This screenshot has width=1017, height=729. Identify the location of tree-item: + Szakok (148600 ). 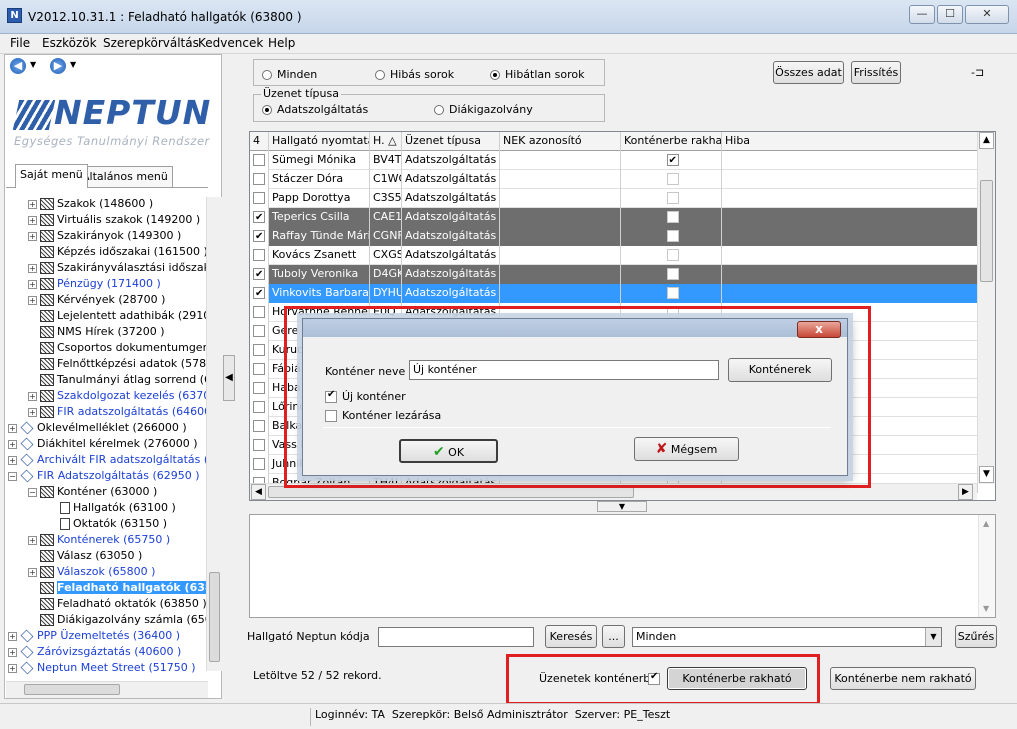
(90, 204).